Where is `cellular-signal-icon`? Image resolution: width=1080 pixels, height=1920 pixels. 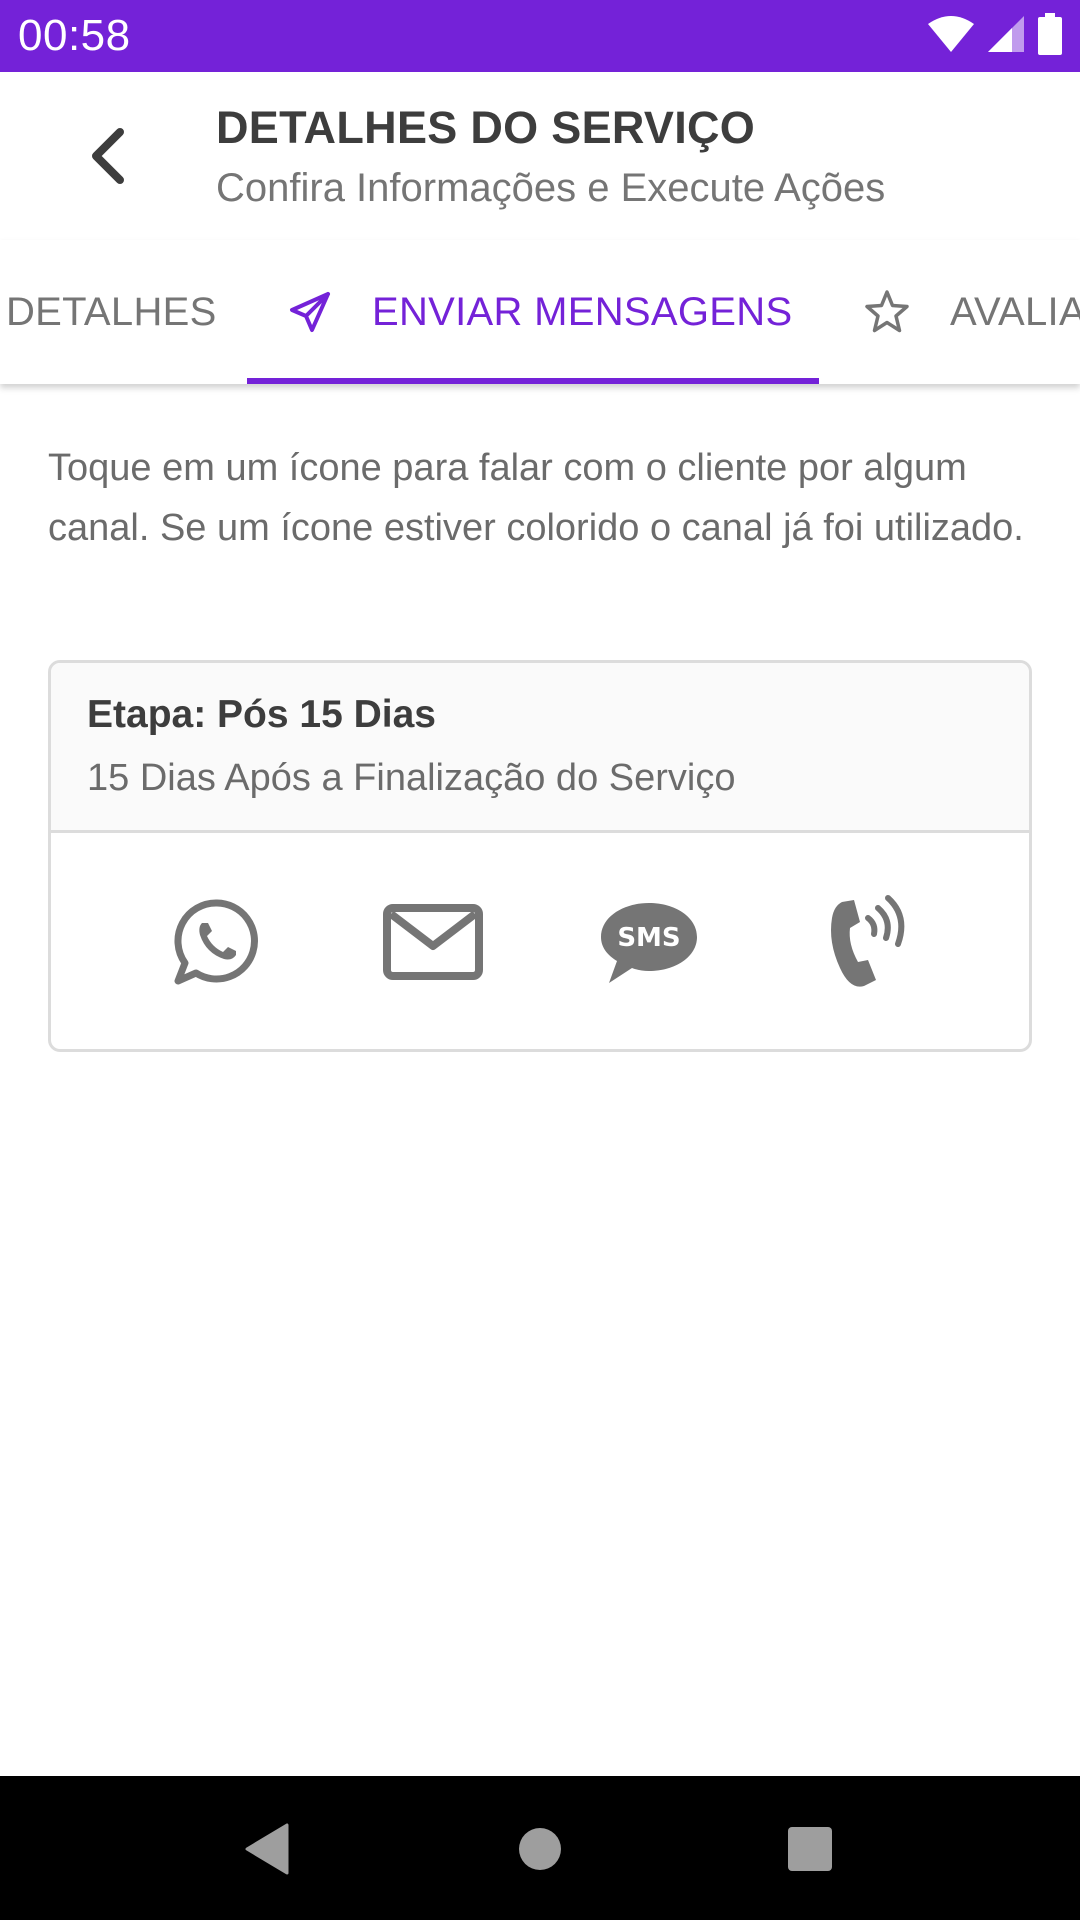
cellular-signal-icon is located at coordinates (1006, 36).